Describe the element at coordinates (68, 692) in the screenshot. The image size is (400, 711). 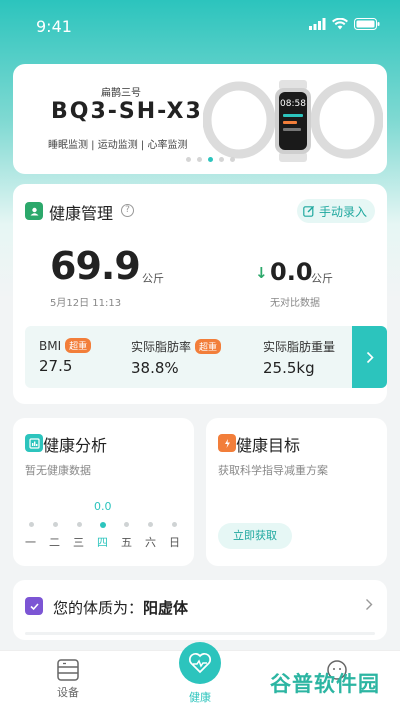
I see `tab-devices-label: 设备` at that location.